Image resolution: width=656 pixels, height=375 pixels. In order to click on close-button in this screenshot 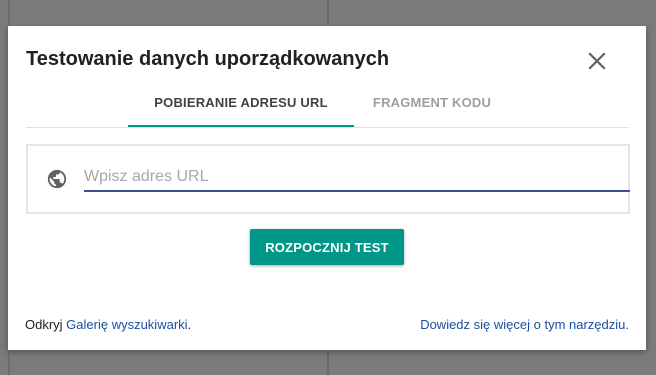, I will do `click(597, 61)`.